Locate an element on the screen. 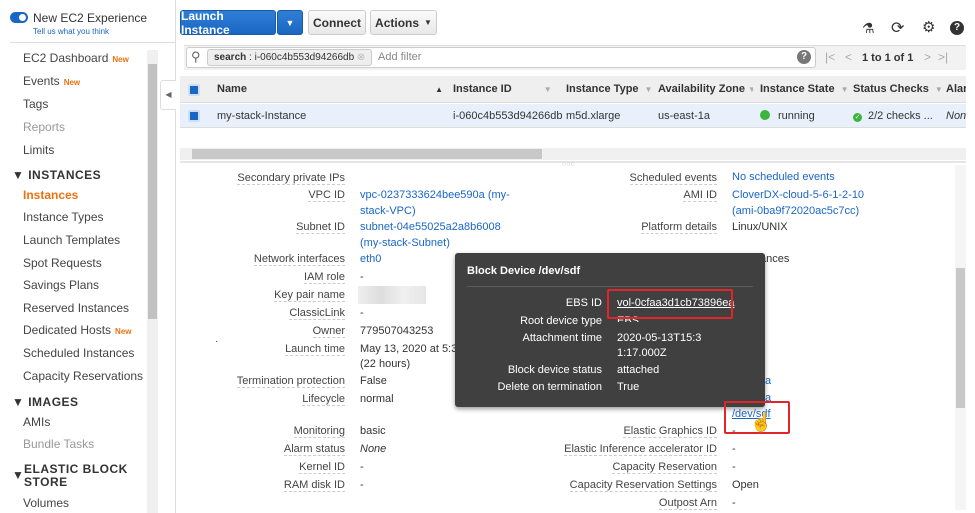 The image size is (975, 513). table-scroll-thumb is located at coordinates (367, 154).